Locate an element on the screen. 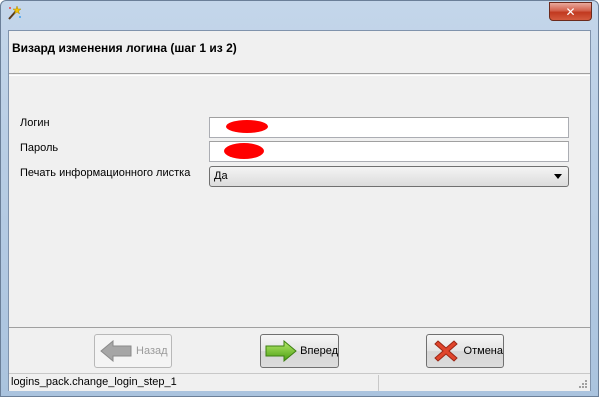 The width and height of the screenshot is (599, 403). wizard-title: Визард изменения логина (шаг 1 из 2) is located at coordinates (124, 48).